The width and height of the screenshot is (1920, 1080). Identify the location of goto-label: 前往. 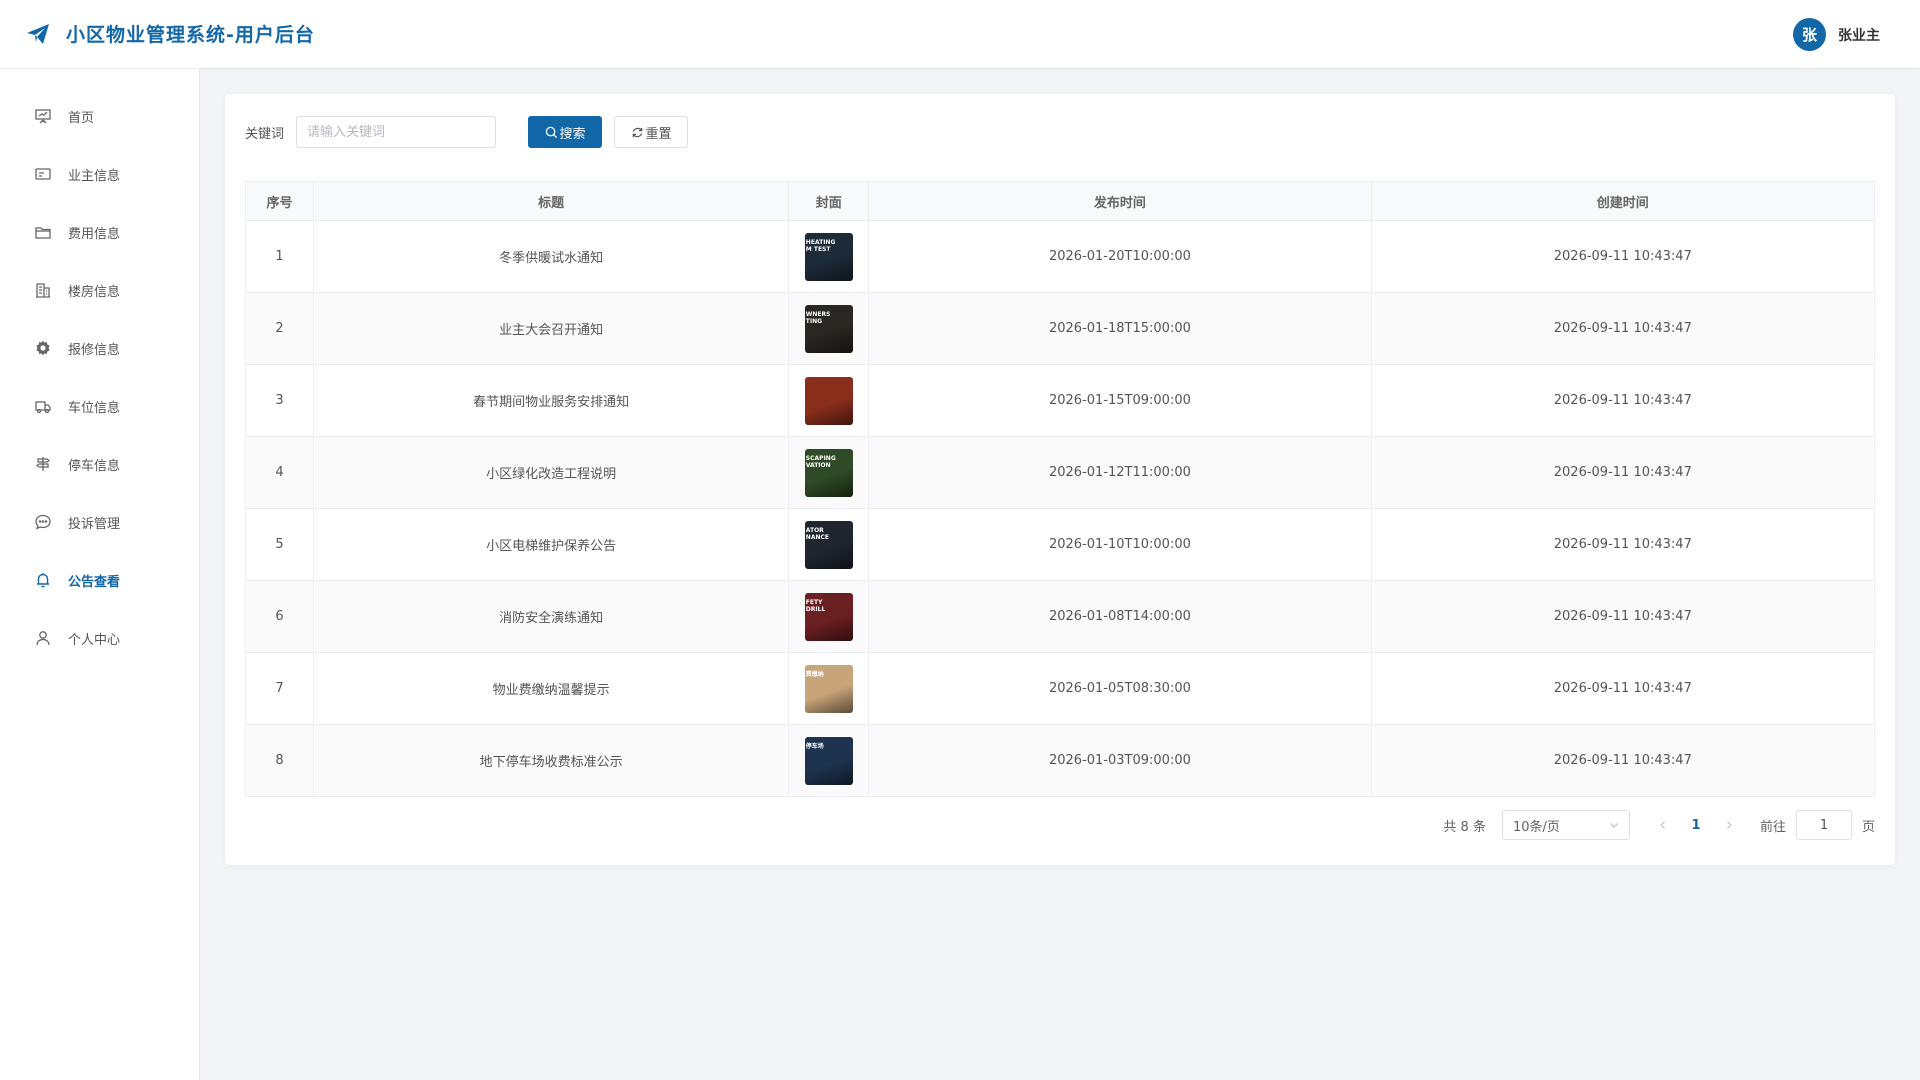
(1772, 827).